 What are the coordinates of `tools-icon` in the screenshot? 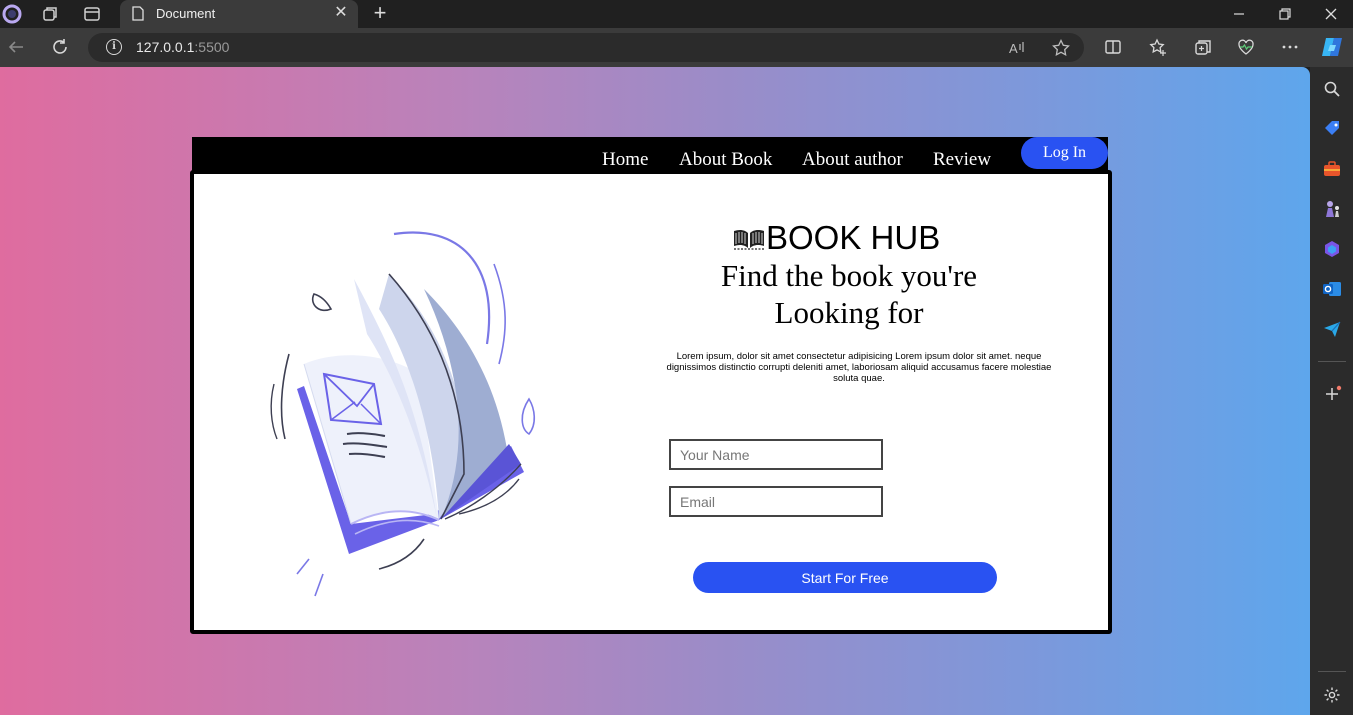 It's located at (1332, 169).